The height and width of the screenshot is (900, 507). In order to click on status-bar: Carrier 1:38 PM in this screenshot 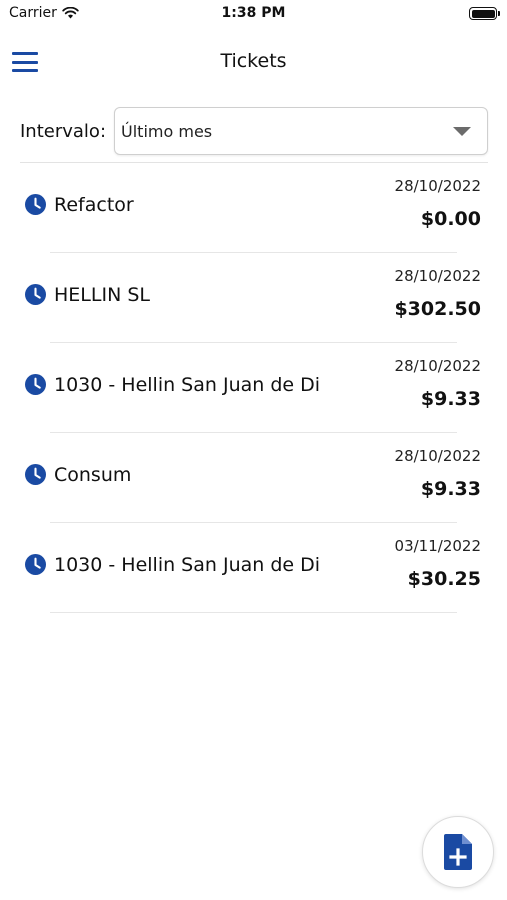, I will do `click(253, 14)`.